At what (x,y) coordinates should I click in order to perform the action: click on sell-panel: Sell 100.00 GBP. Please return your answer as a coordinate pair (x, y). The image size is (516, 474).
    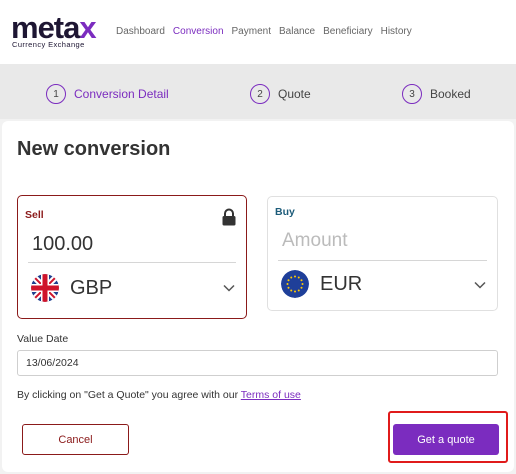
    Looking at the image, I should click on (132, 257).